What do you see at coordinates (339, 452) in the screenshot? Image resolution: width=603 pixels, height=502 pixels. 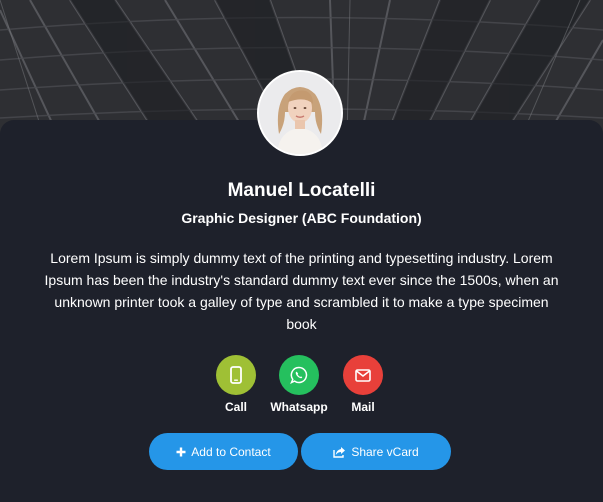 I see `share-icon` at bounding box center [339, 452].